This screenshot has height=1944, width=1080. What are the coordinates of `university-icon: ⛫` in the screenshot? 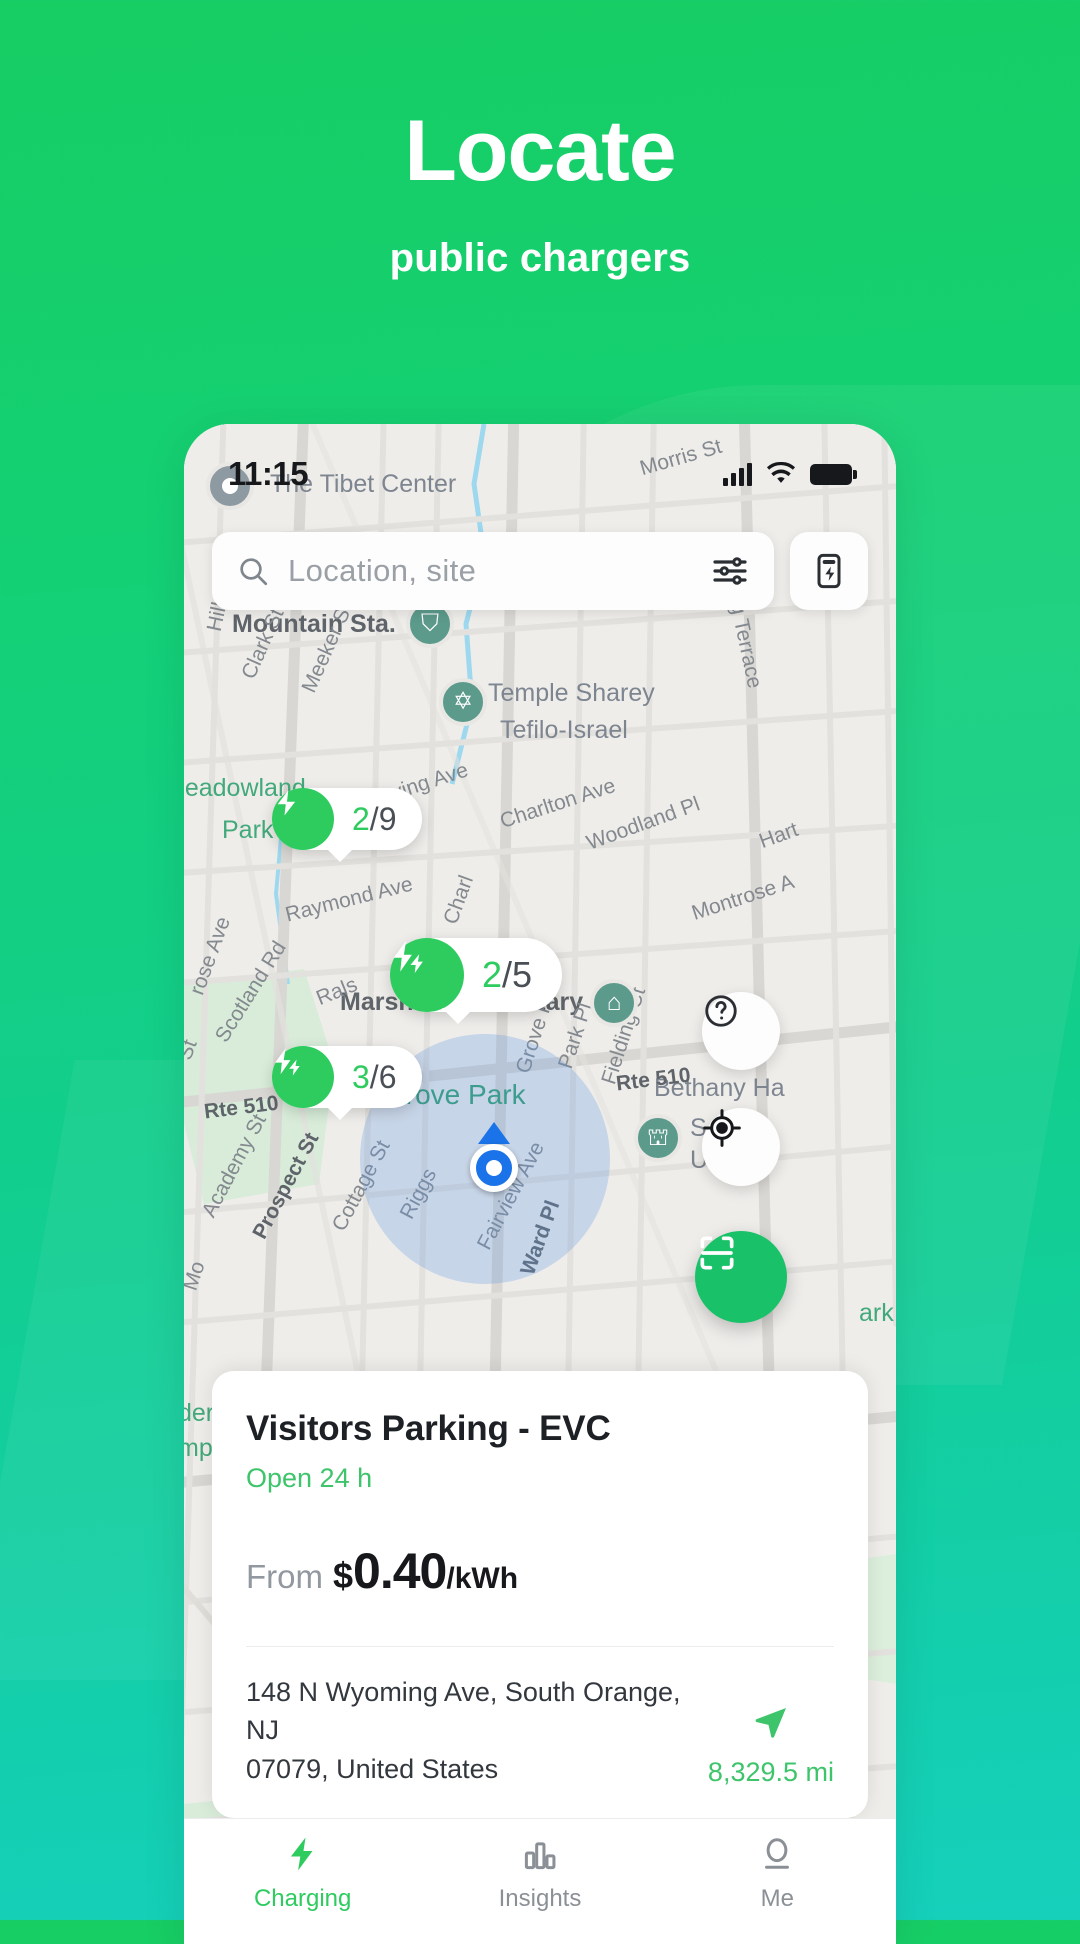 It's located at (658, 1138).